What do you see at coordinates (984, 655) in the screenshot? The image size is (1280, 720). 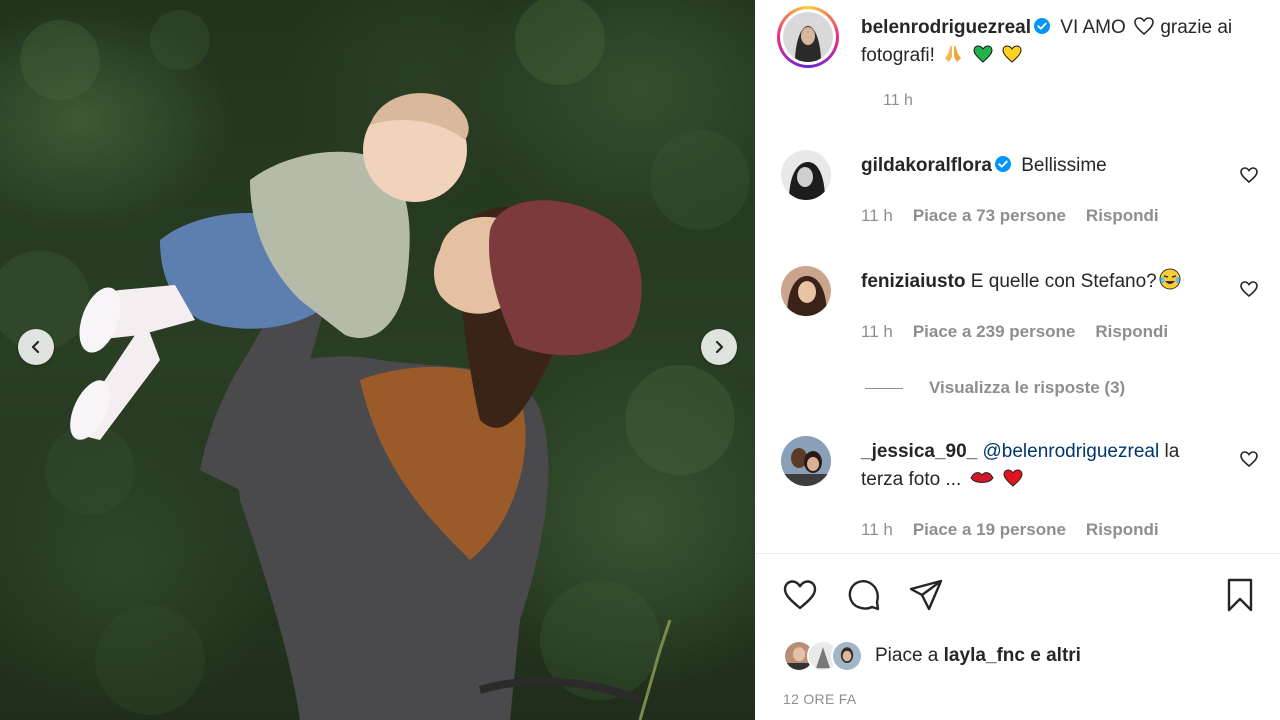 I see `liker-username: layla_fnc` at bounding box center [984, 655].